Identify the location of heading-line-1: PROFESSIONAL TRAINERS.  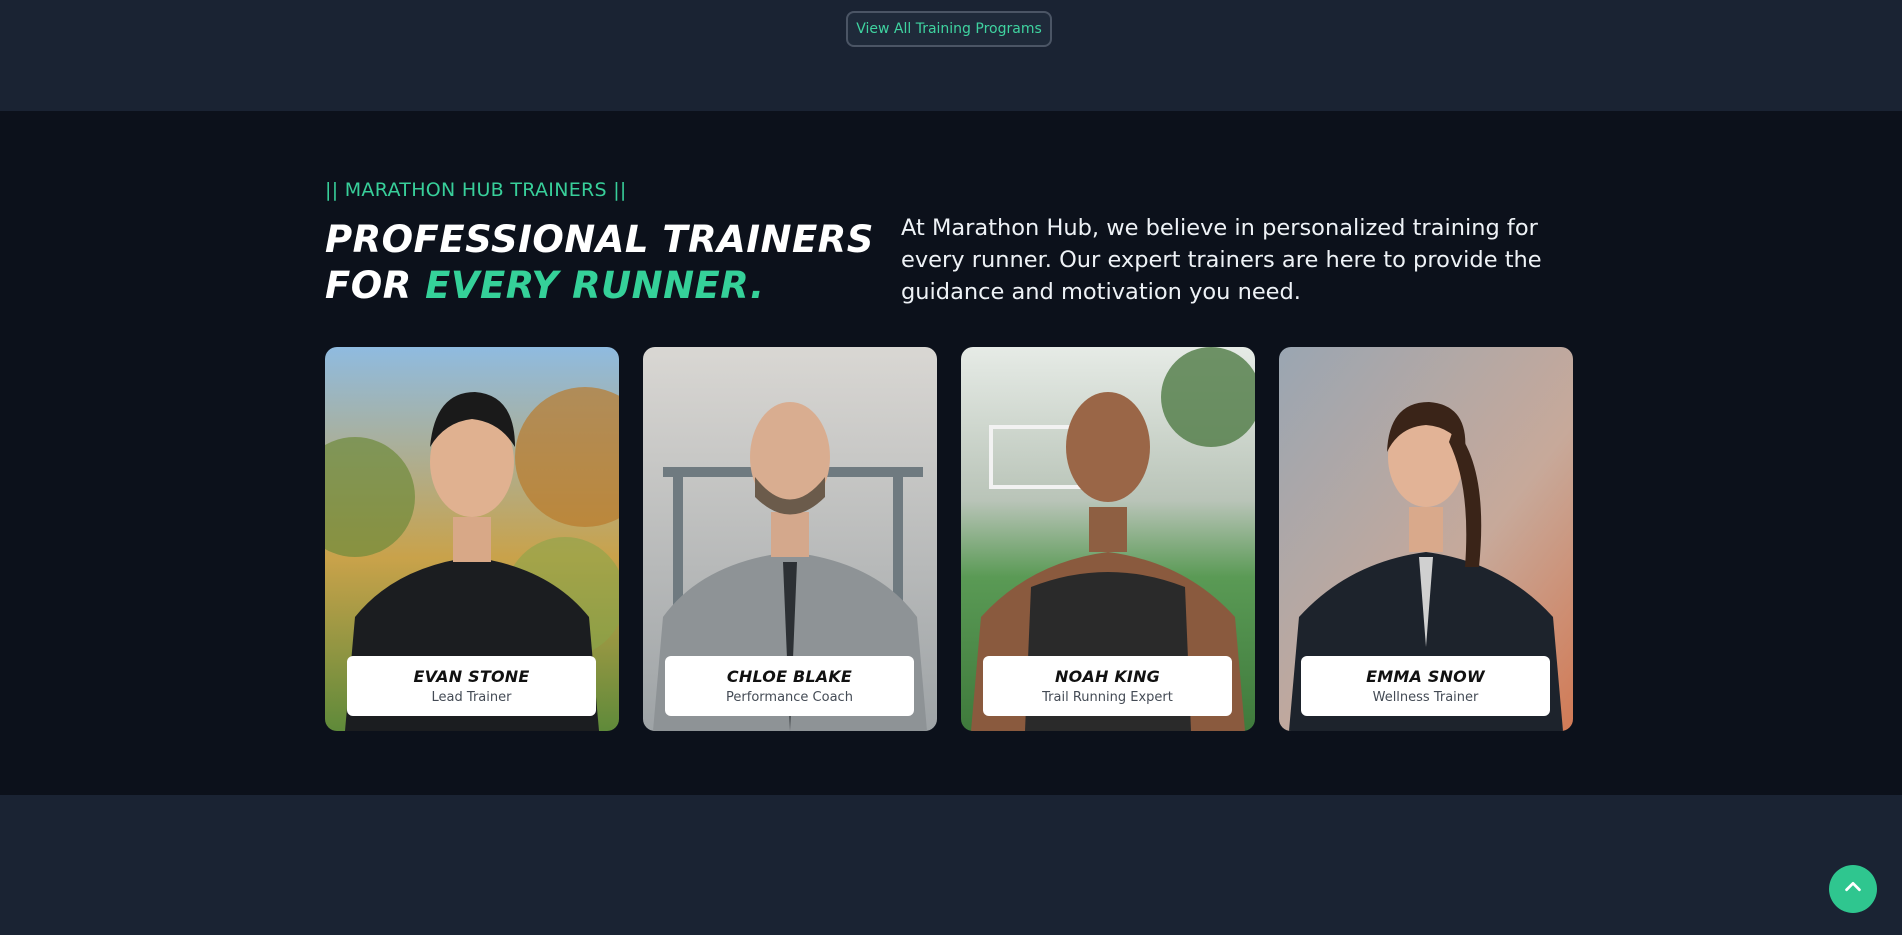
(599, 239).